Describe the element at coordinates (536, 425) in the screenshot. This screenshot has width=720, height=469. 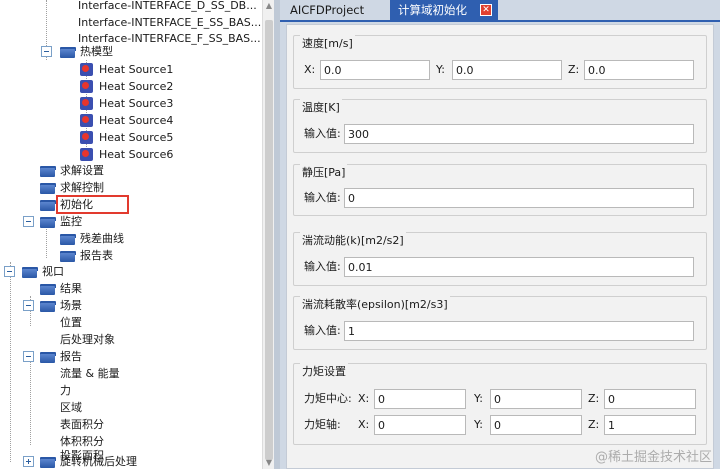
I see `moment-axis-y-input` at that location.